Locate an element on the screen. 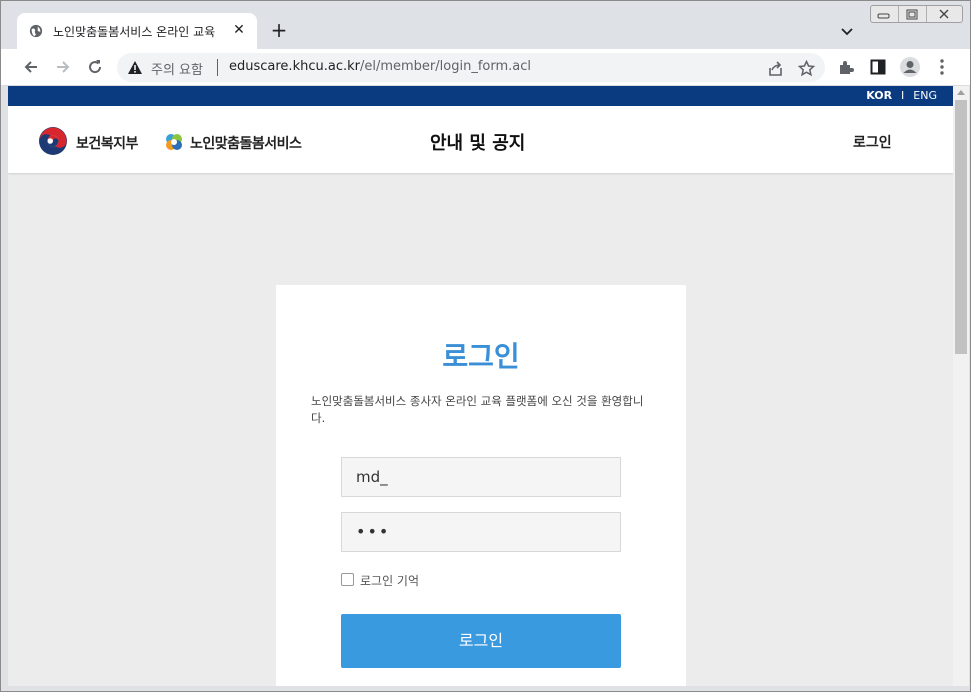  chevron-down-icon is located at coordinates (847, 31).